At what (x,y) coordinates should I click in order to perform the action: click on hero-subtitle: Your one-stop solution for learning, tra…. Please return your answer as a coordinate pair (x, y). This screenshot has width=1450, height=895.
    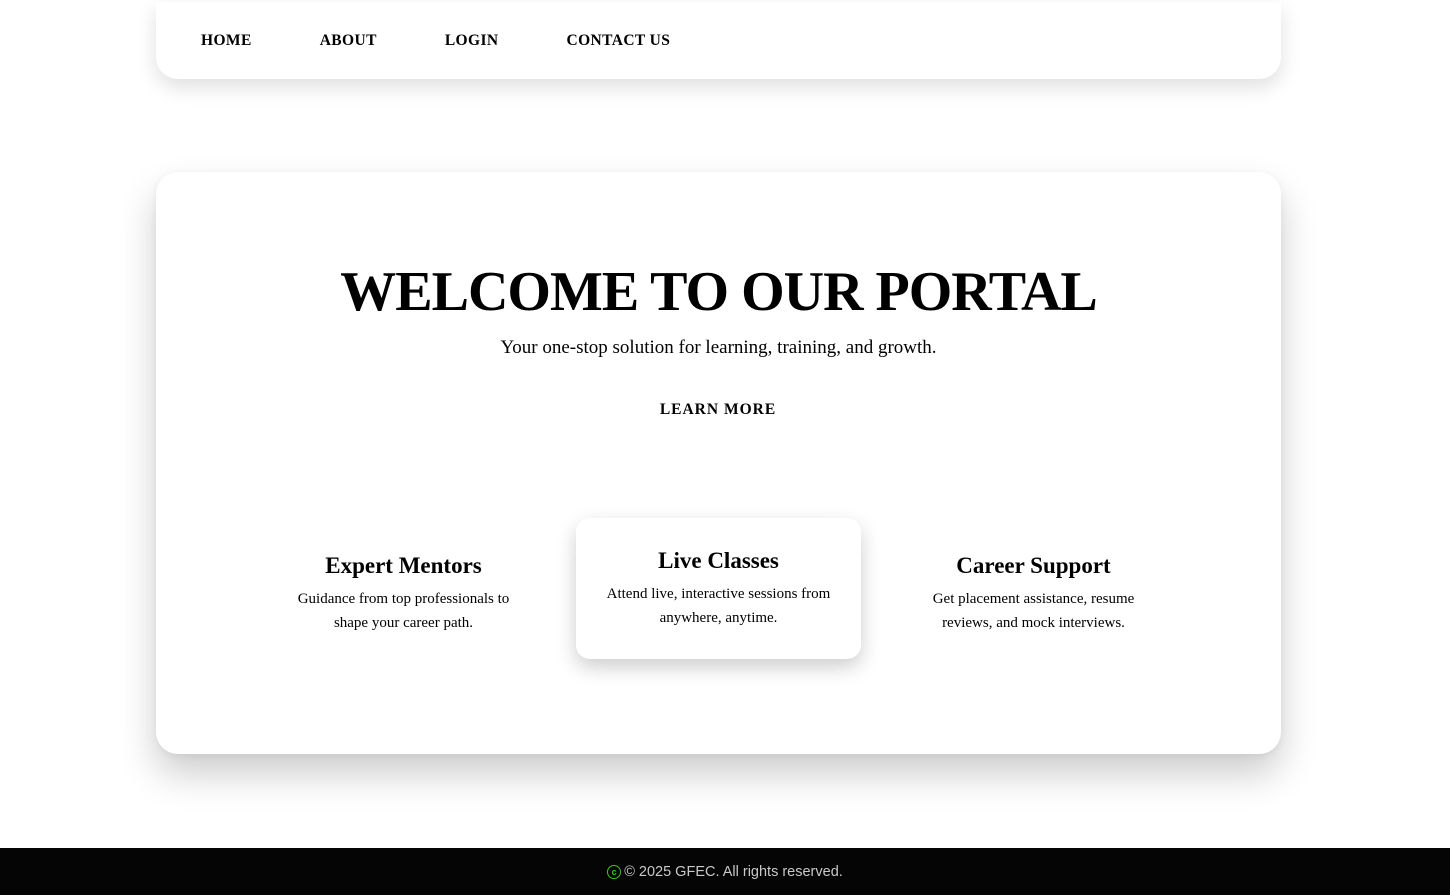
    Looking at the image, I should click on (718, 347).